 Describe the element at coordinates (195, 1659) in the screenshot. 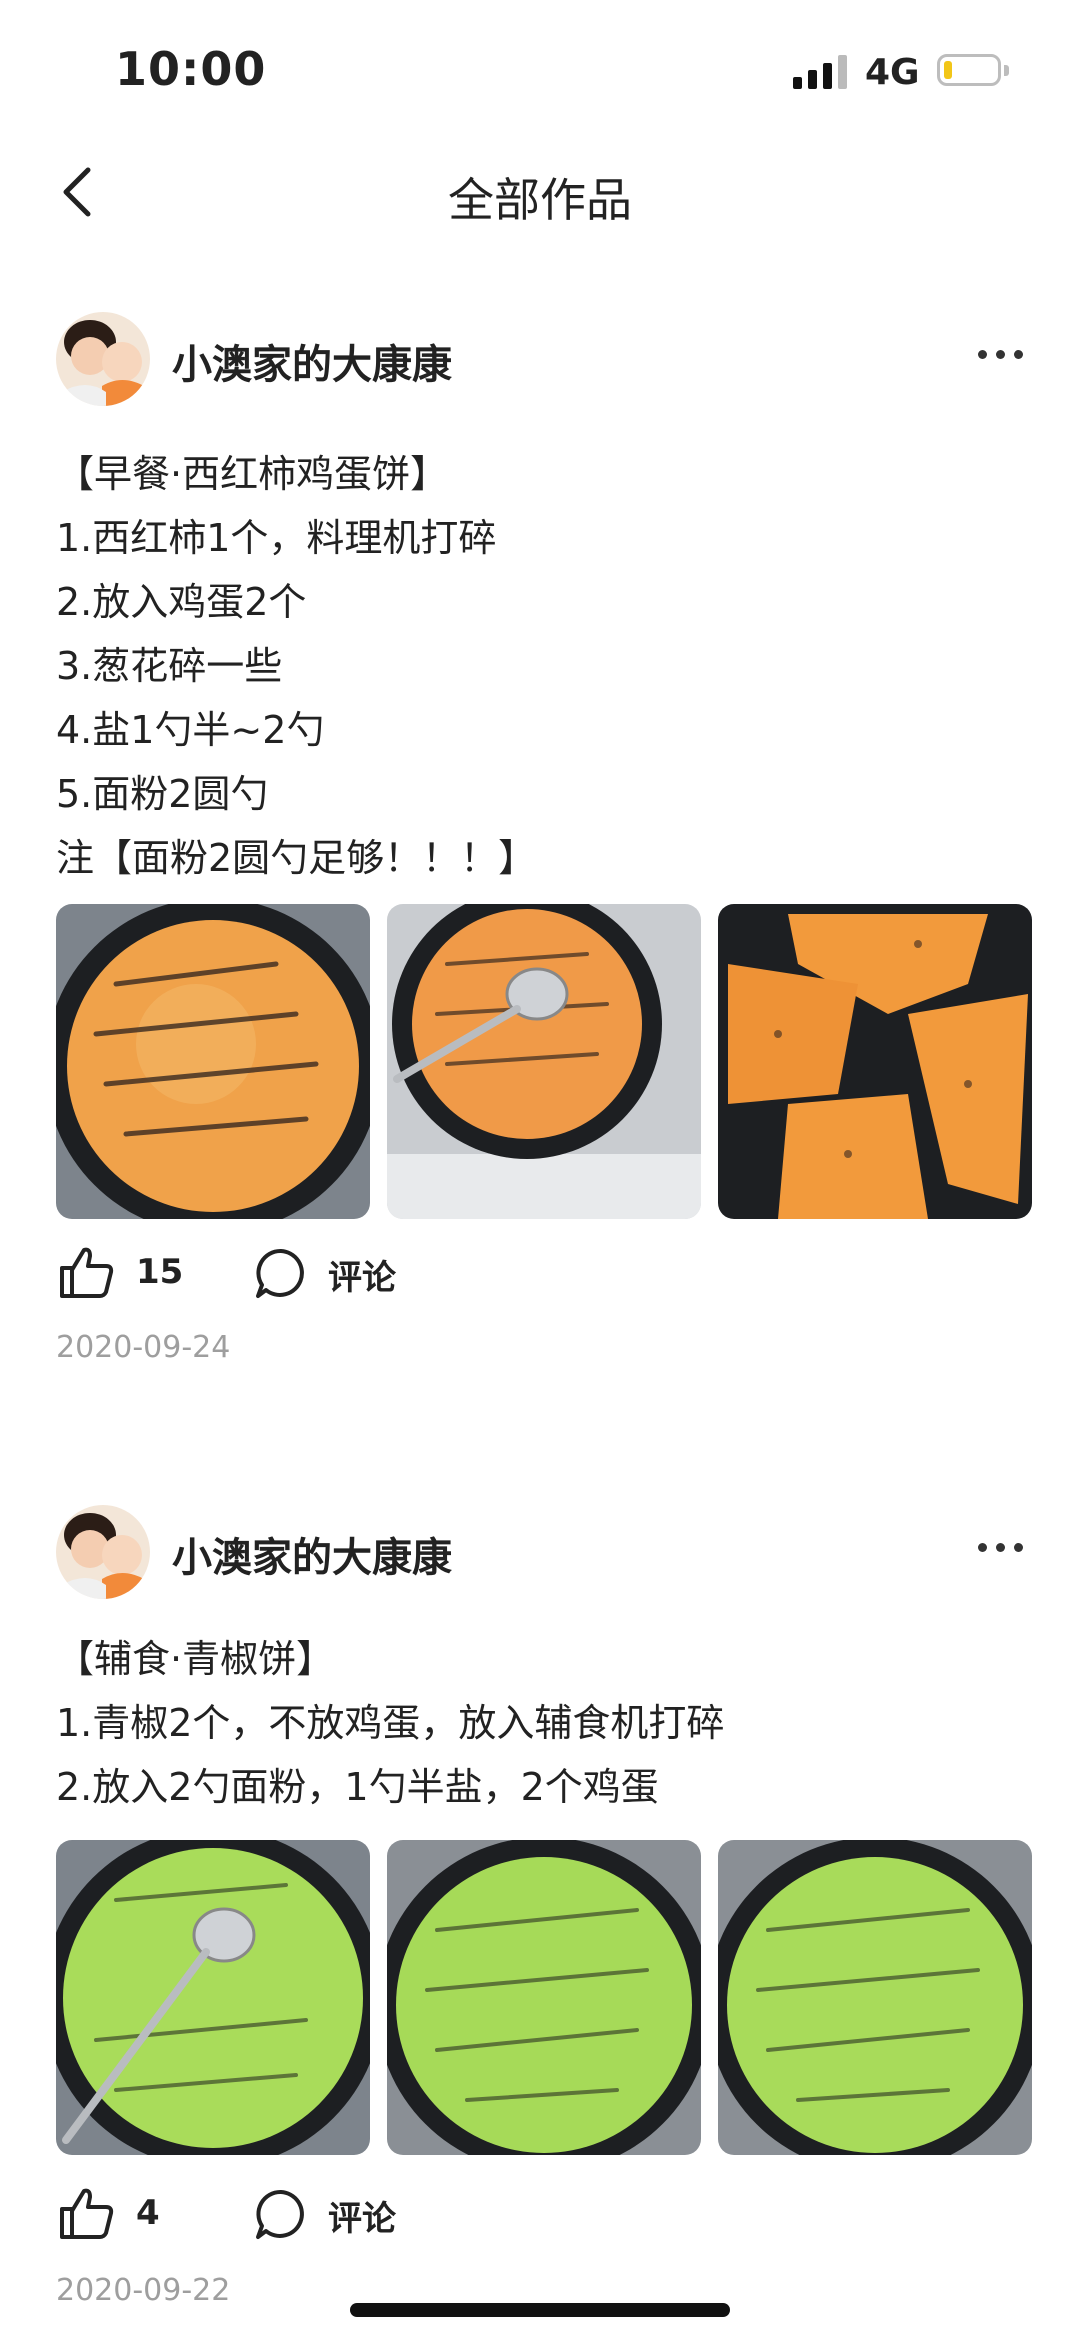

I see `post-line: 【辅食·青椒饼】` at that location.